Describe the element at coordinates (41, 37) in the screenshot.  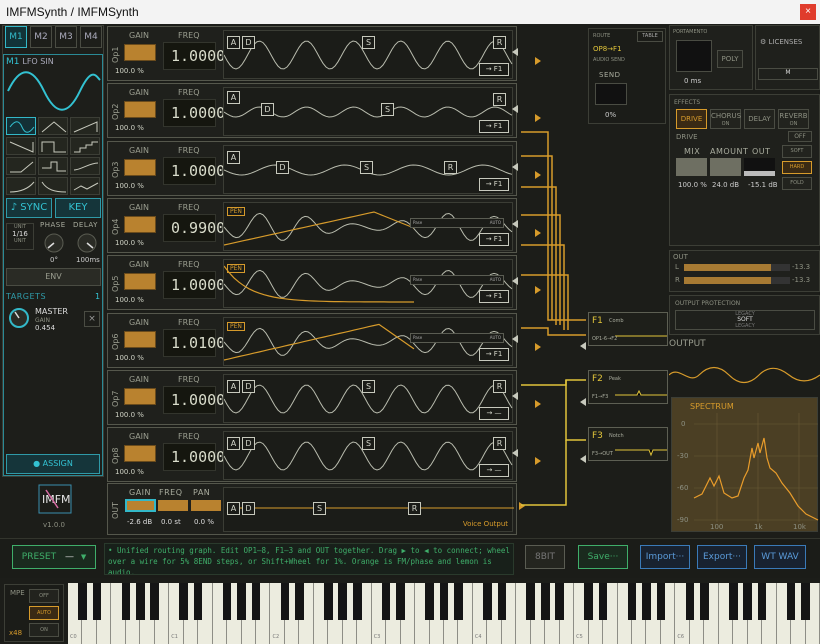
I see `mod-tab-m2: M2` at that location.